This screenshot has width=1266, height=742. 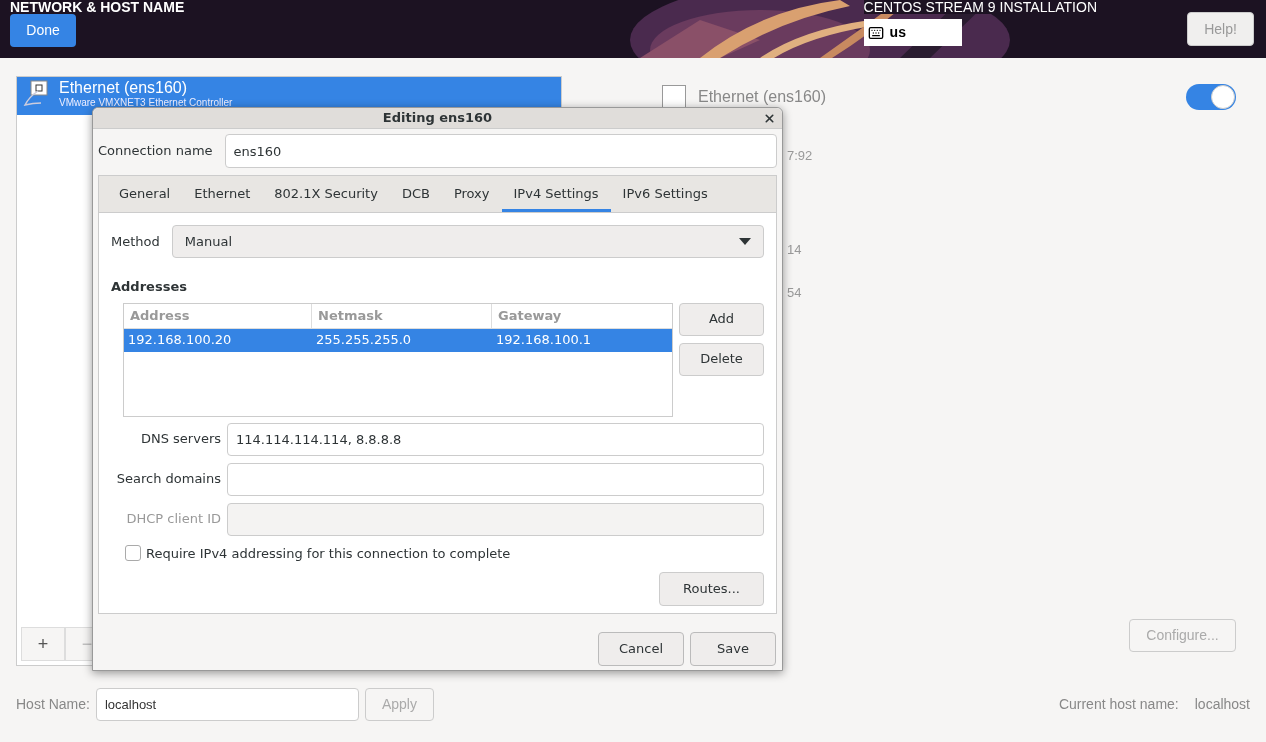 I want to click on address-row: 192.168.100.20 255.255.255.0 192.168.100.1, so click(x=398, y=340).